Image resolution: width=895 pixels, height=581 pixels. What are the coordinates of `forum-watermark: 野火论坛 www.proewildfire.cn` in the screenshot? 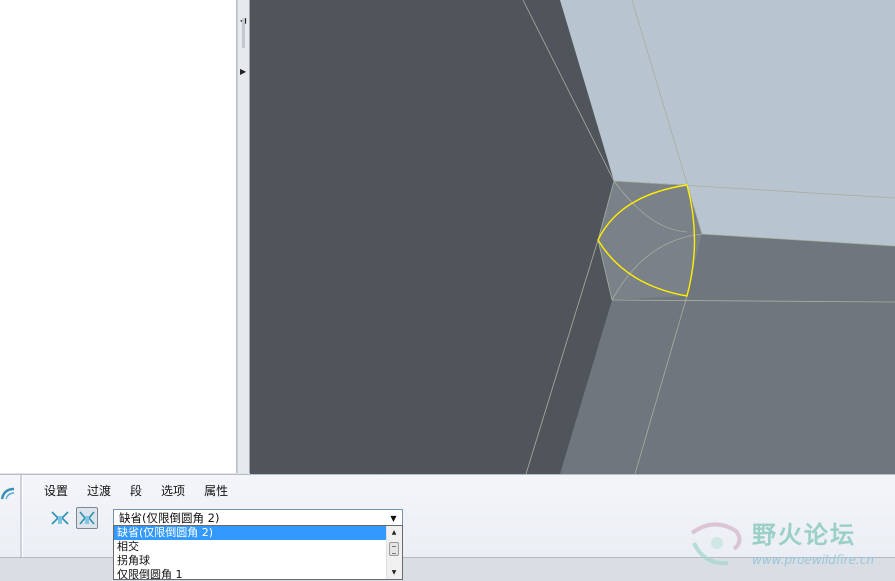 It's located at (788, 544).